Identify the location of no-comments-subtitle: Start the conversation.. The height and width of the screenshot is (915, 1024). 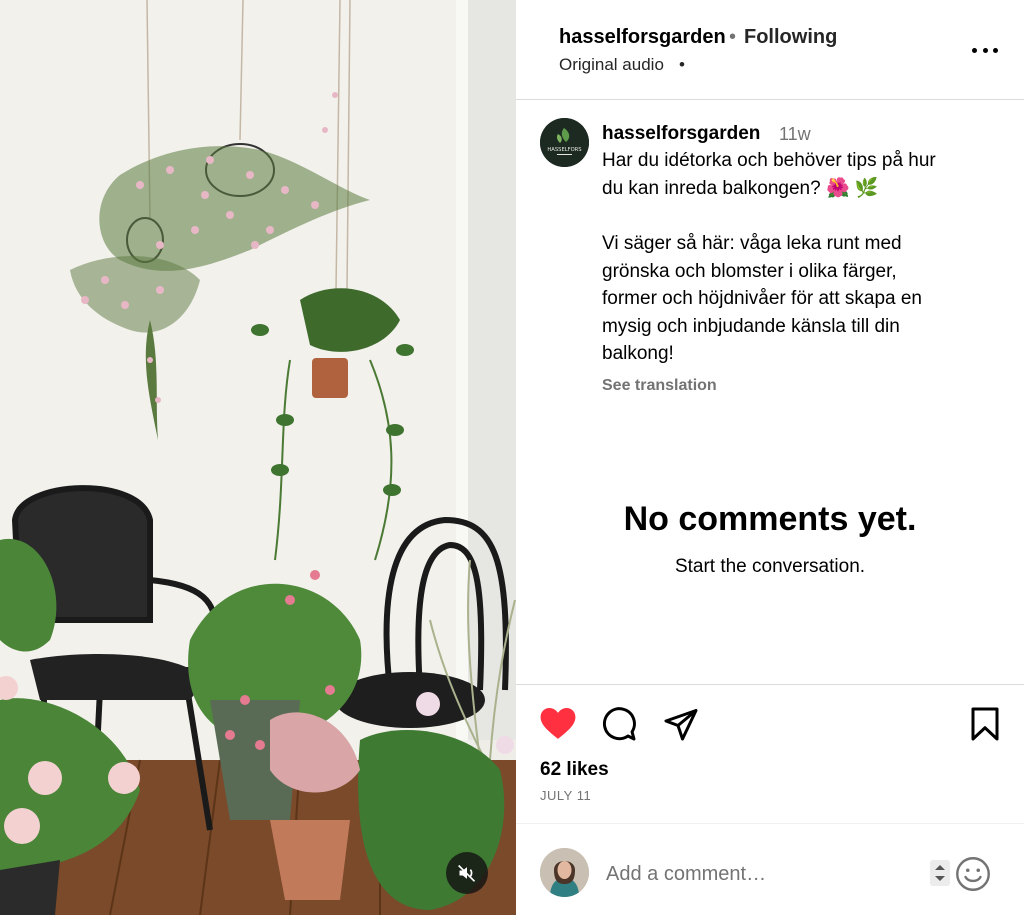
(770, 566).